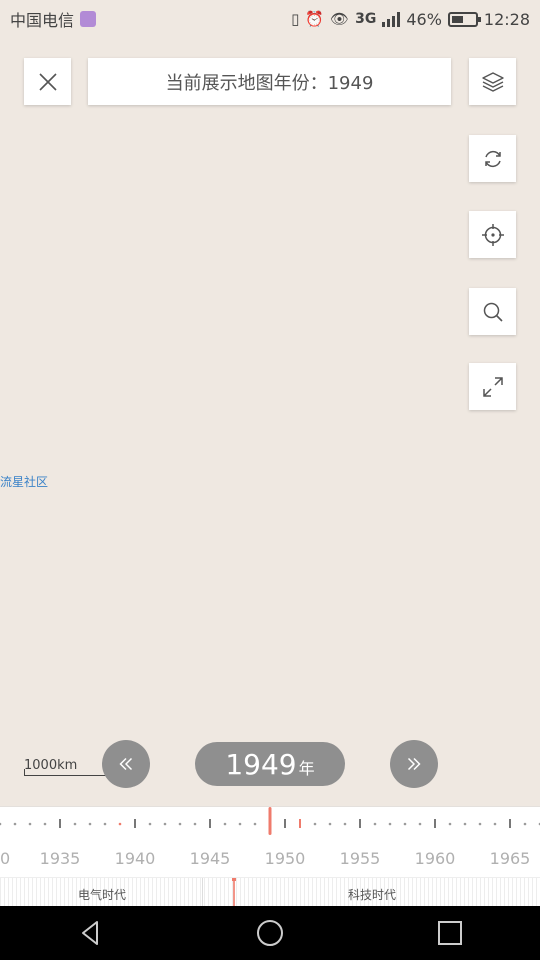  I want to click on recent-apps-icon, so click(450, 933).